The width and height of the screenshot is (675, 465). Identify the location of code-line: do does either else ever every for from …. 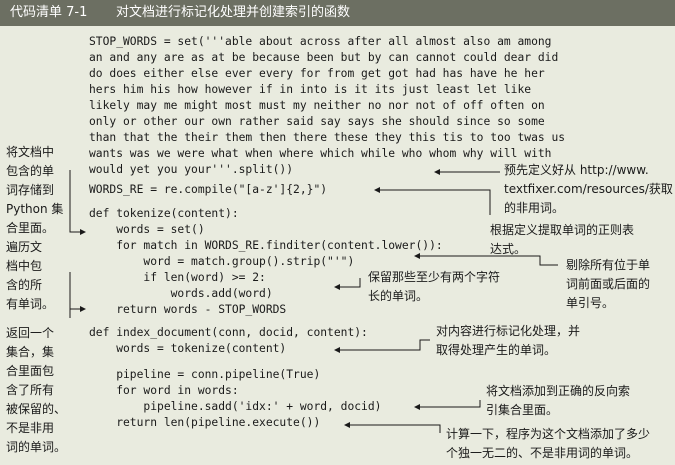
(317, 73).